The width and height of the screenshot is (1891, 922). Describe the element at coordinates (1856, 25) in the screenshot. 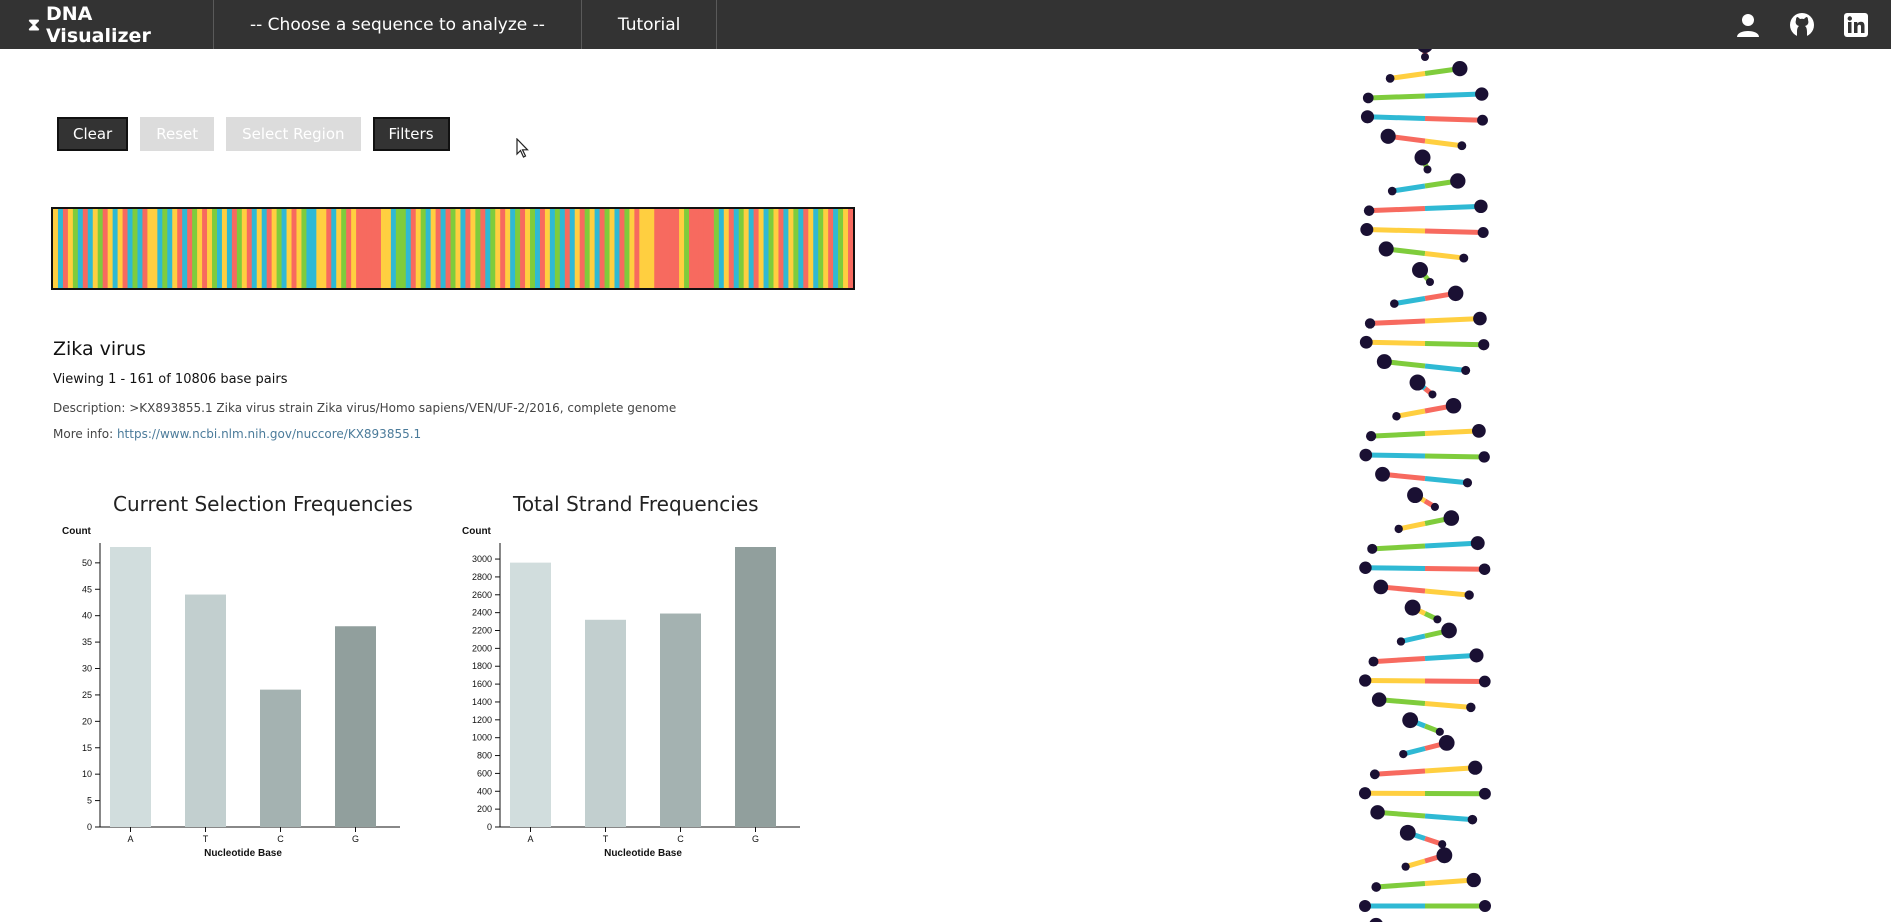

I see `linkedin-icon` at that location.